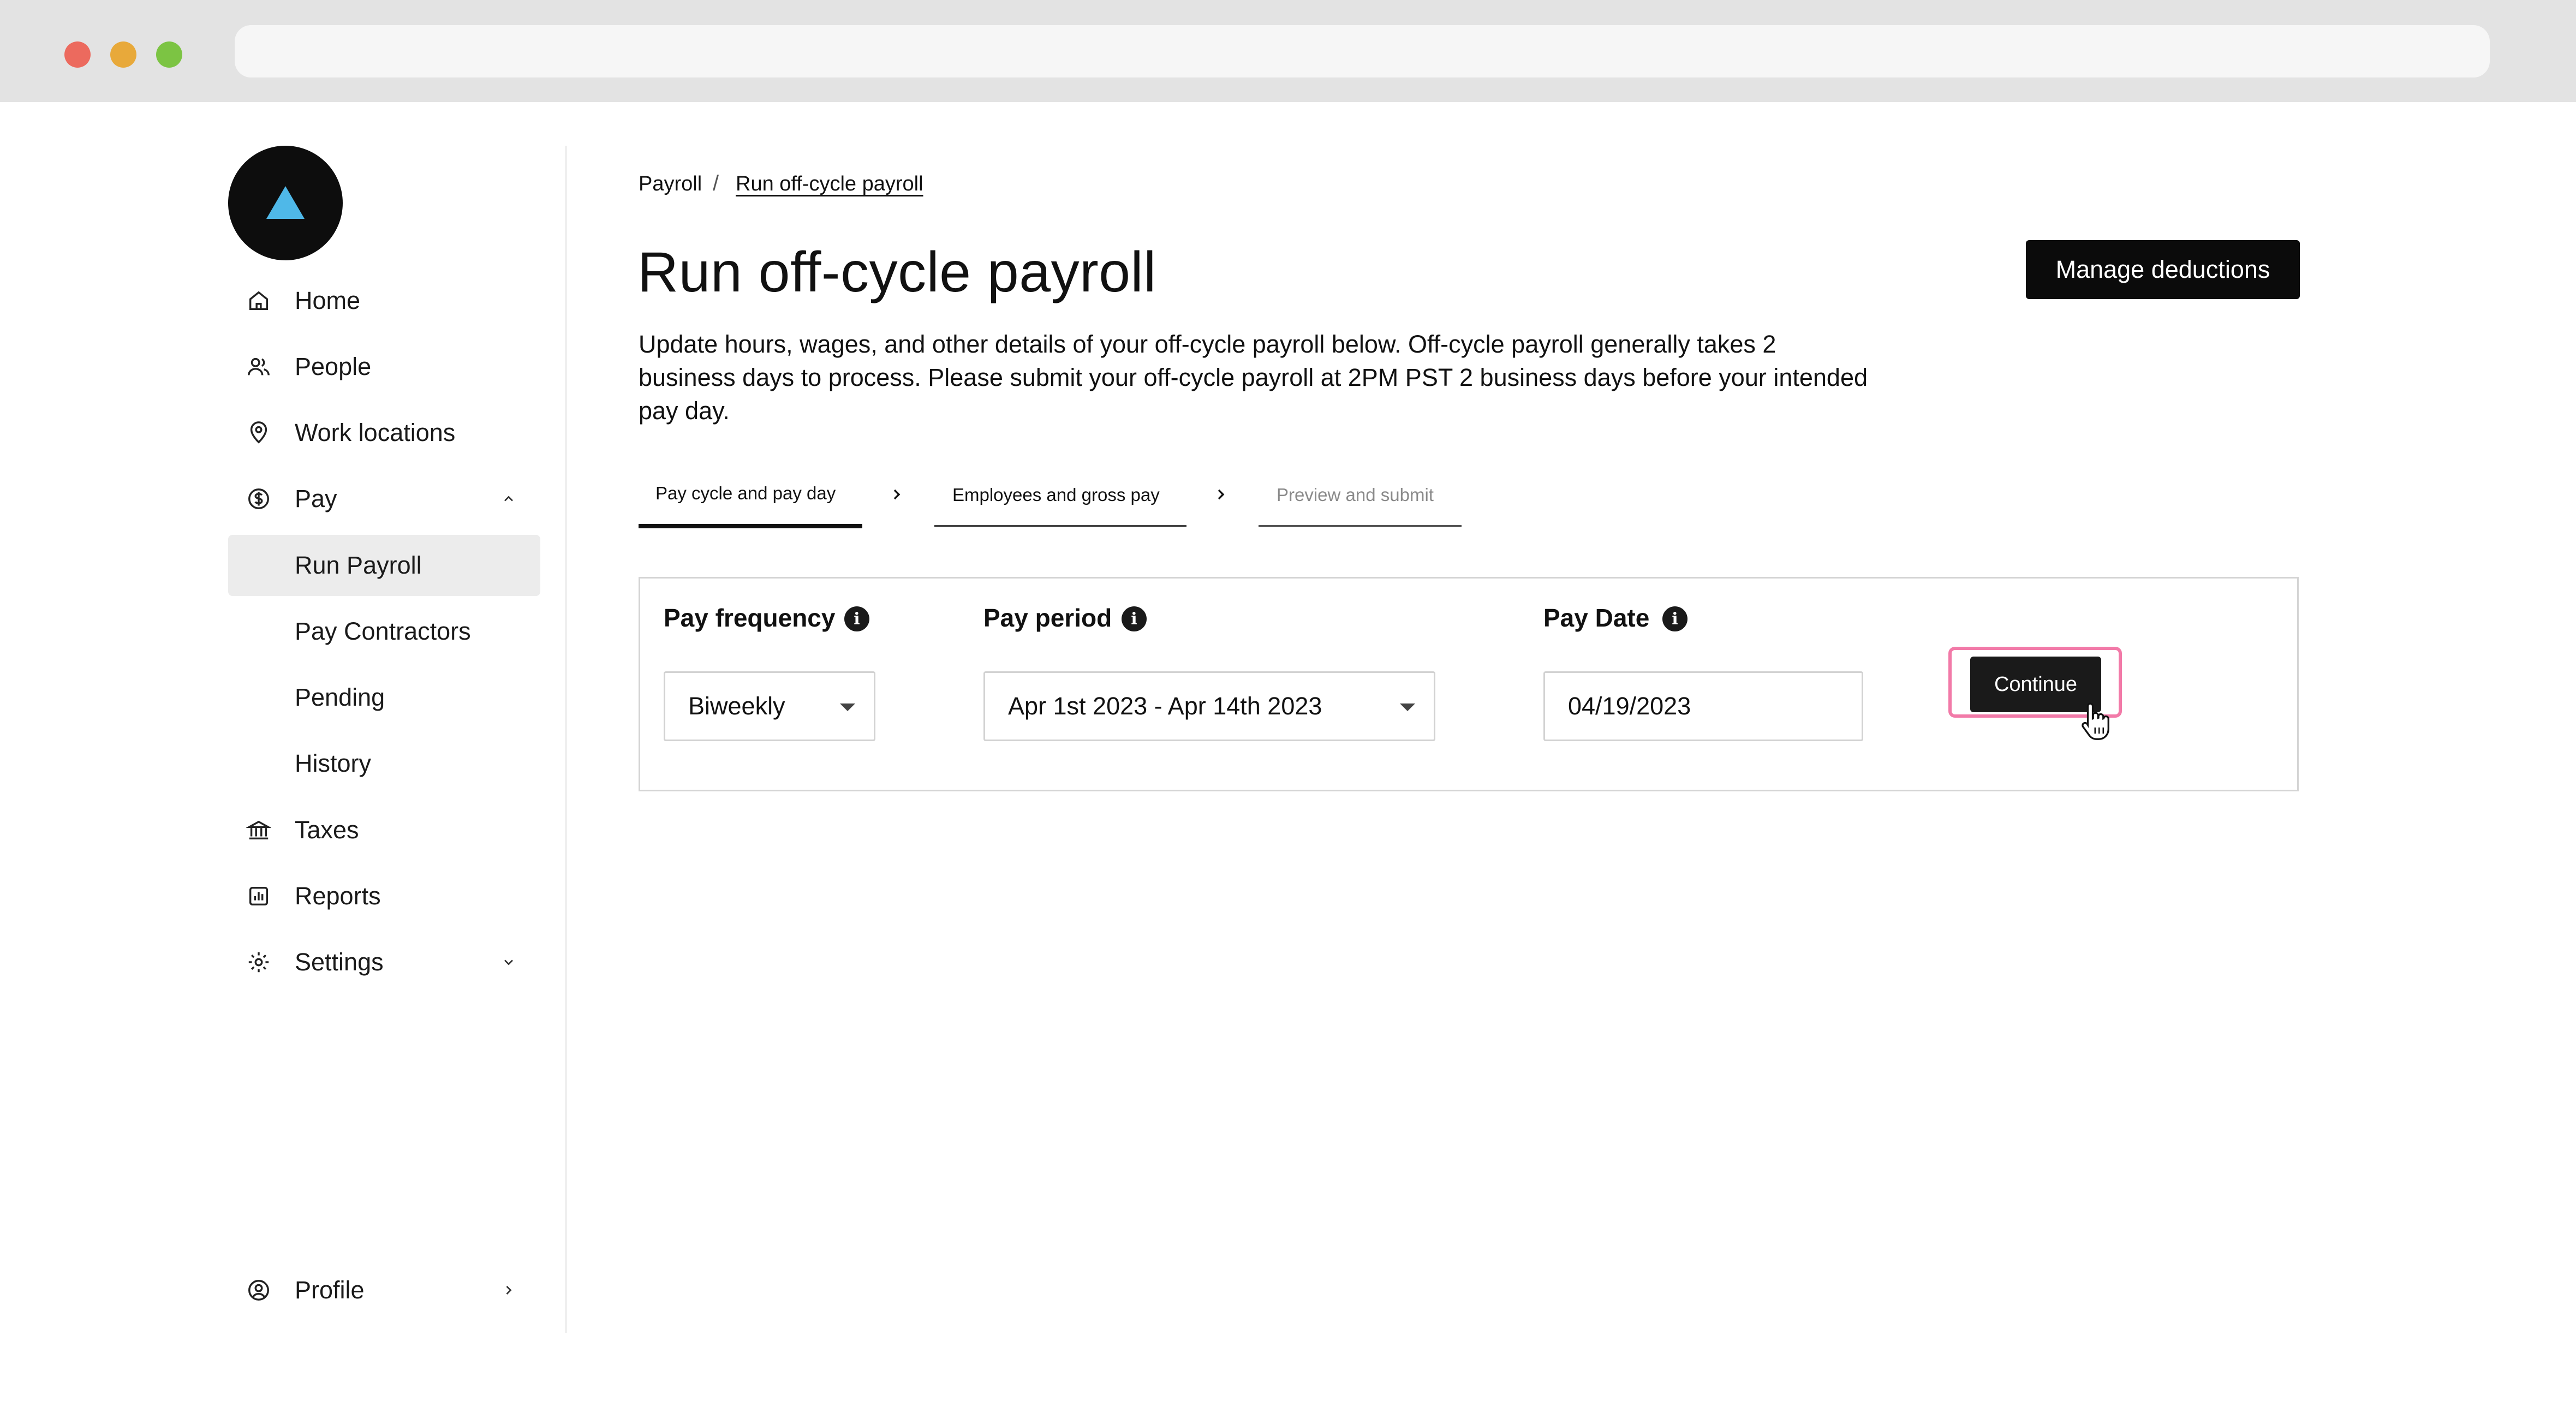 The width and height of the screenshot is (2576, 1413). What do you see at coordinates (259, 962) in the screenshot?
I see `gear-icon` at bounding box center [259, 962].